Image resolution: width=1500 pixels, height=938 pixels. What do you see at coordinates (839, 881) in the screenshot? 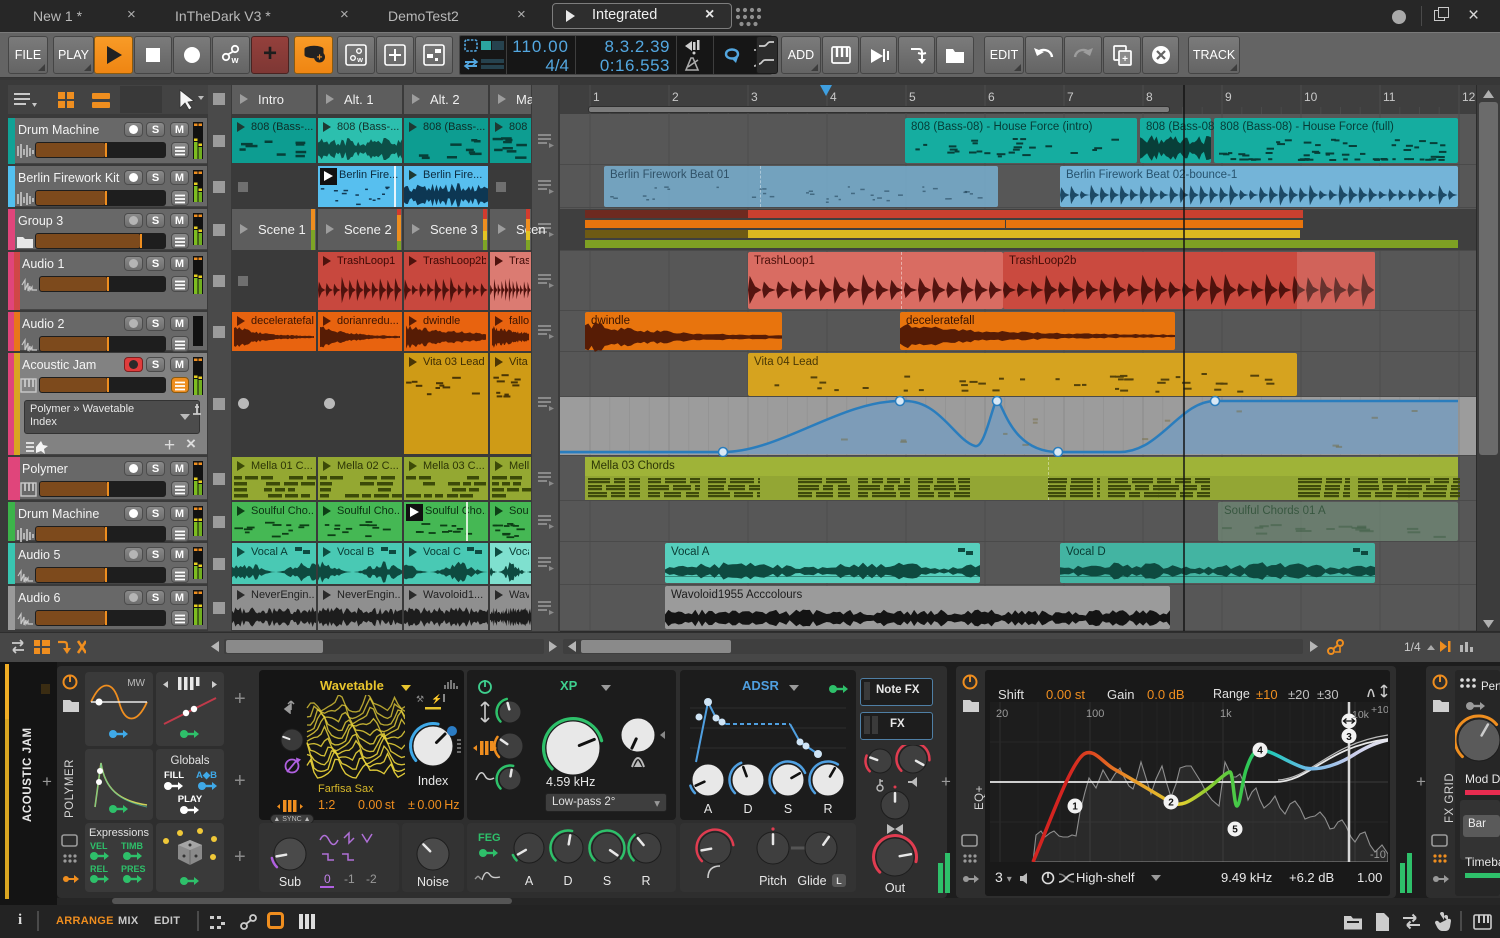
I see `svg-text: L` at bounding box center [839, 881].